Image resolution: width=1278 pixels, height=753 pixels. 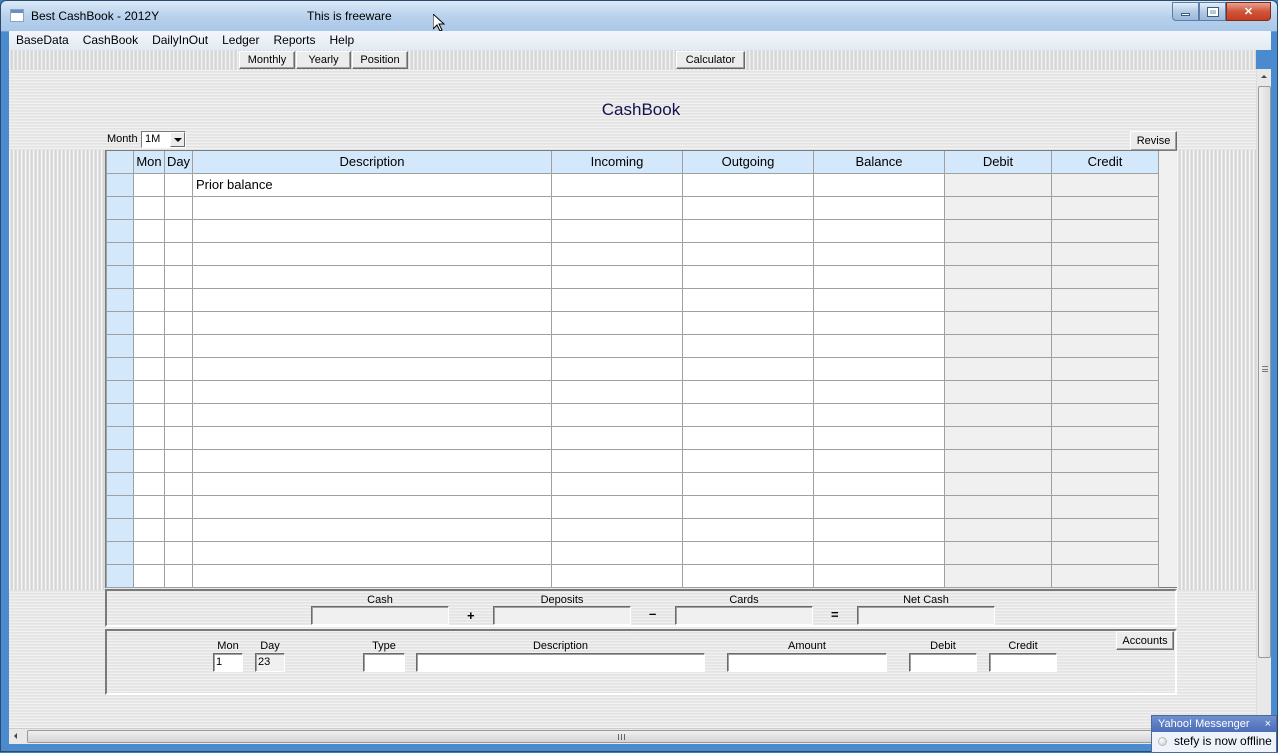 I want to click on horizontal-scroll-thumb, so click(x=637, y=736).